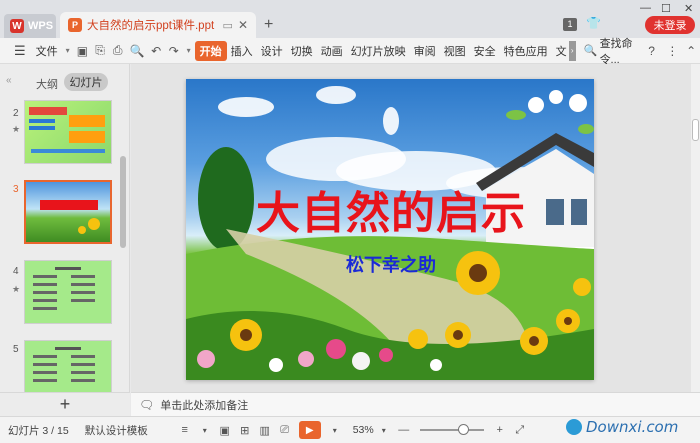  What do you see at coordinates (47, 84) in the screenshot?
I see `tab-outline: 大纲` at bounding box center [47, 84].